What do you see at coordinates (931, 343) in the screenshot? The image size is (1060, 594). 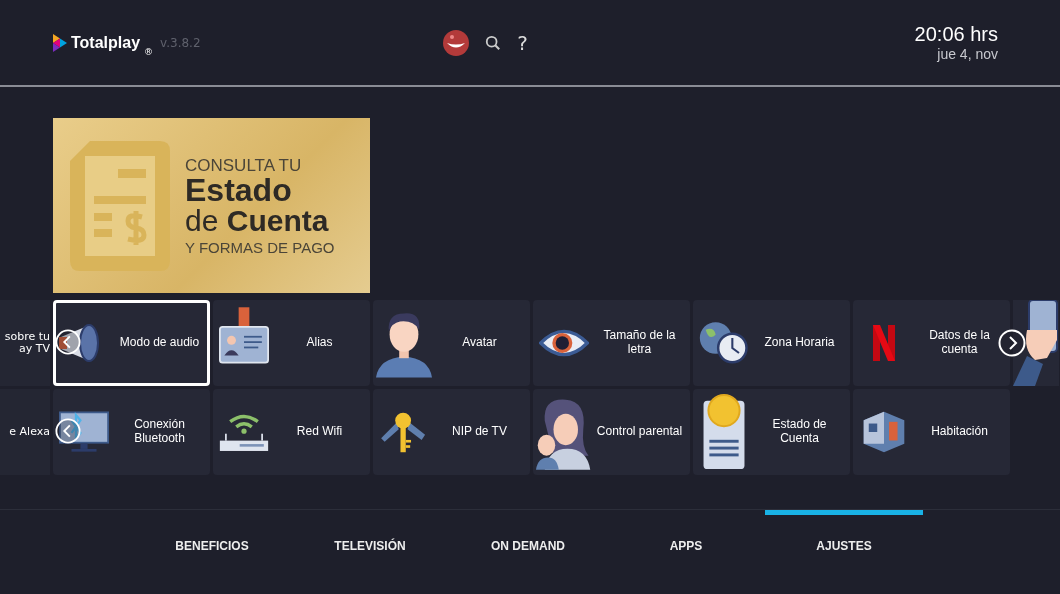 I see `settings-tile: Datos de la cuenta` at bounding box center [931, 343].